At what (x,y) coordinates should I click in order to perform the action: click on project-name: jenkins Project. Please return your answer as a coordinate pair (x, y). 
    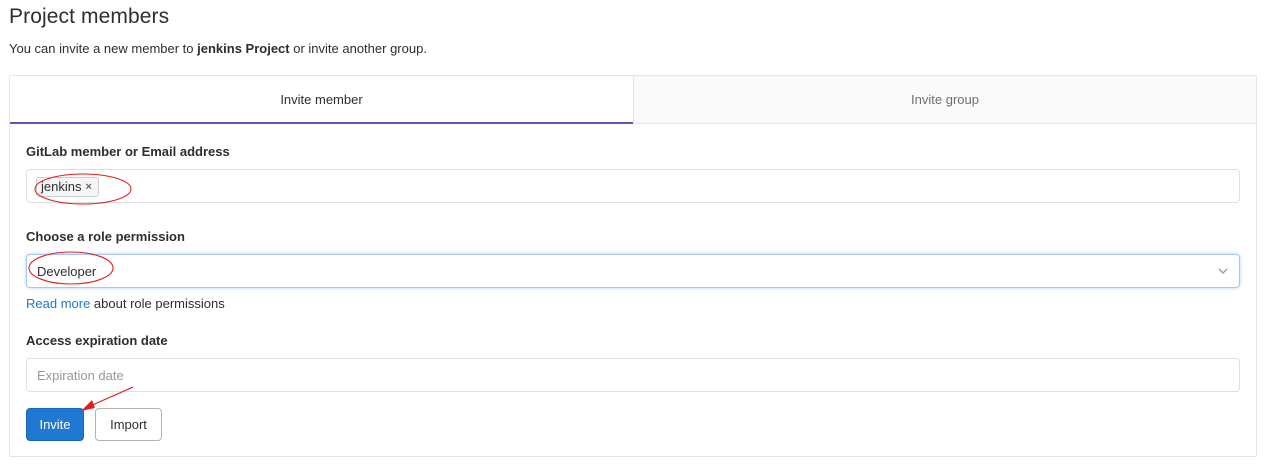
    Looking at the image, I should click on (243, 48).